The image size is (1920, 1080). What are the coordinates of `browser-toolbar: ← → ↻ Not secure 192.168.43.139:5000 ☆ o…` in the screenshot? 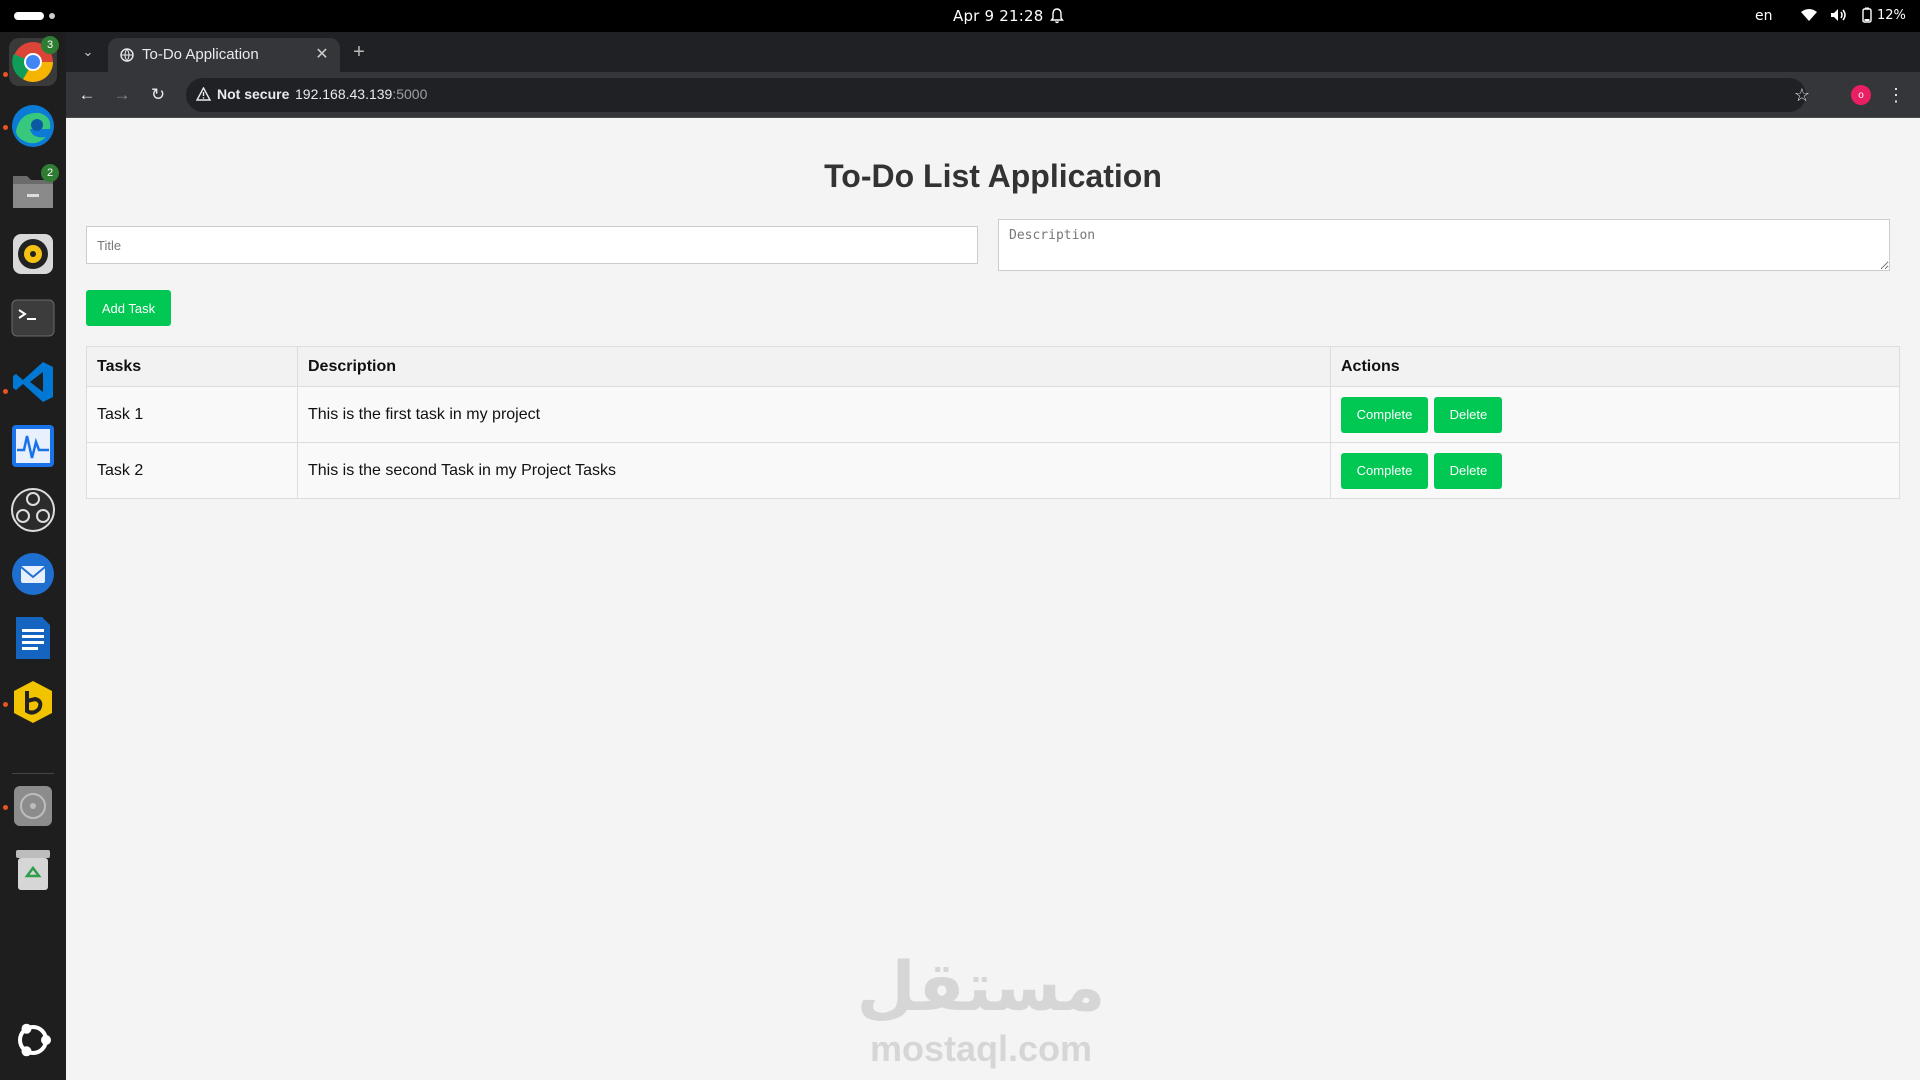 It's located at (993, 95).